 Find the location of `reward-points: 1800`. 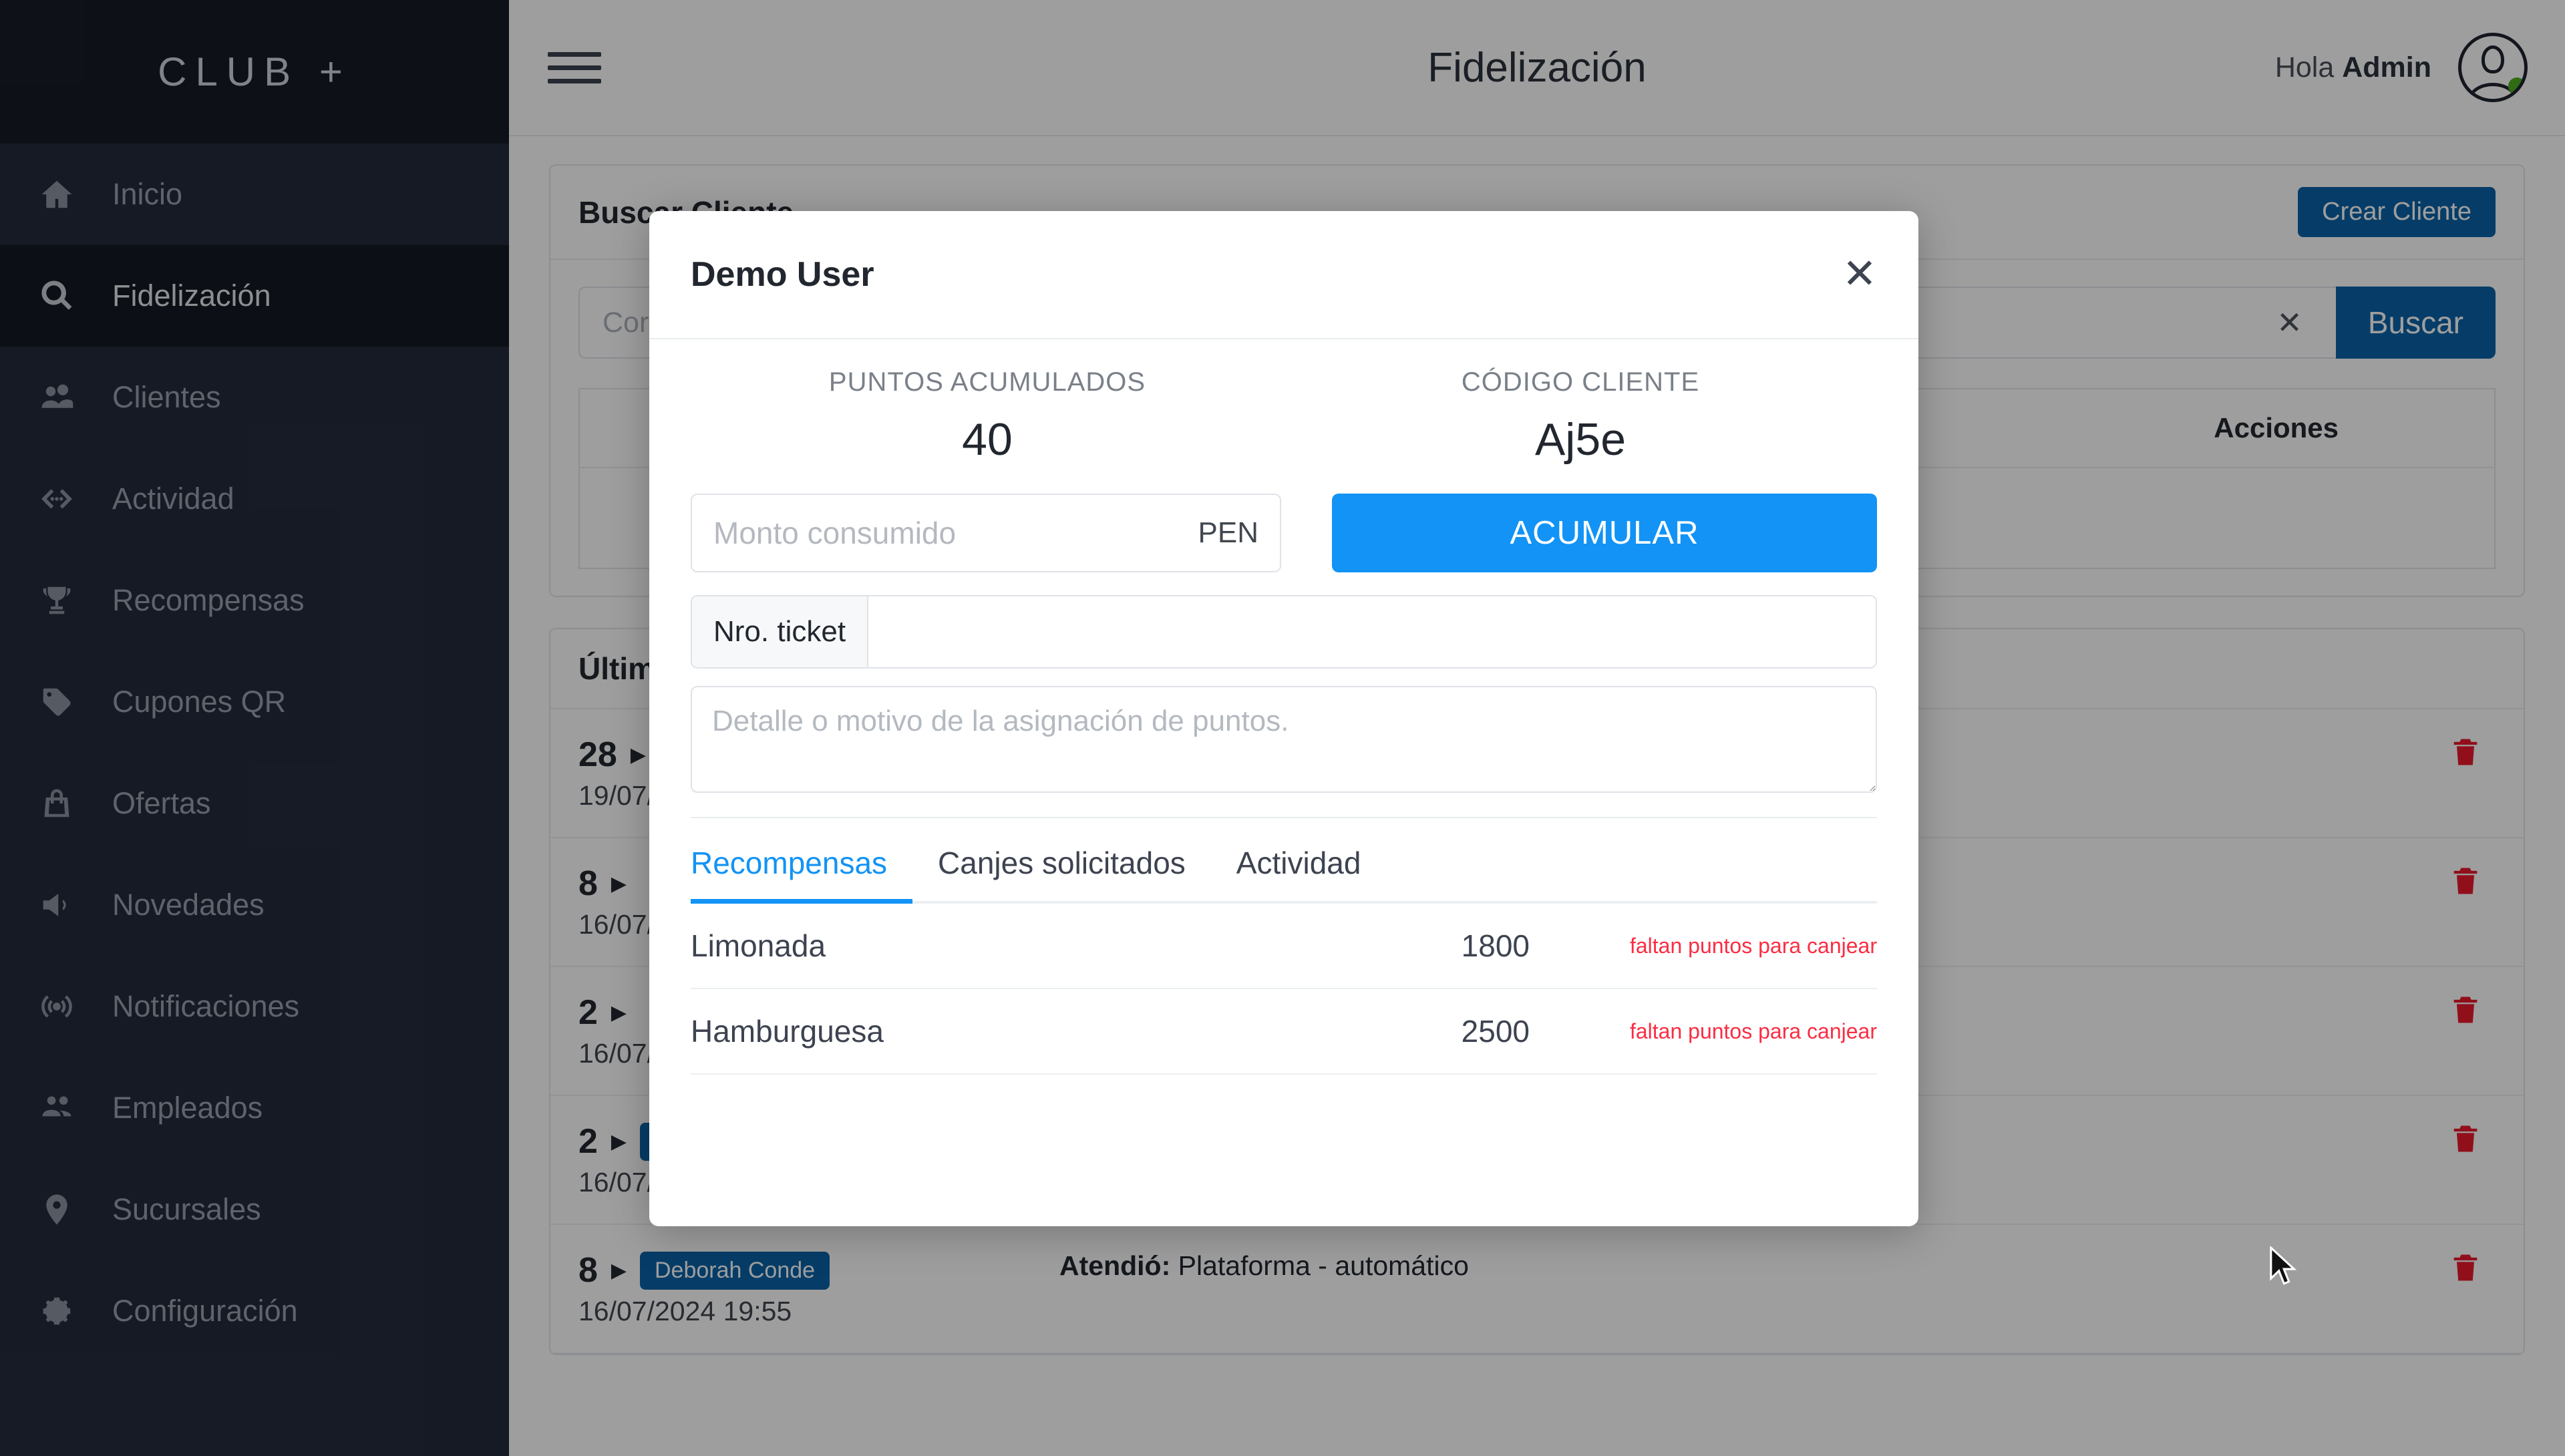

reward-points: 1800 is located at coordinates (1495, 946).